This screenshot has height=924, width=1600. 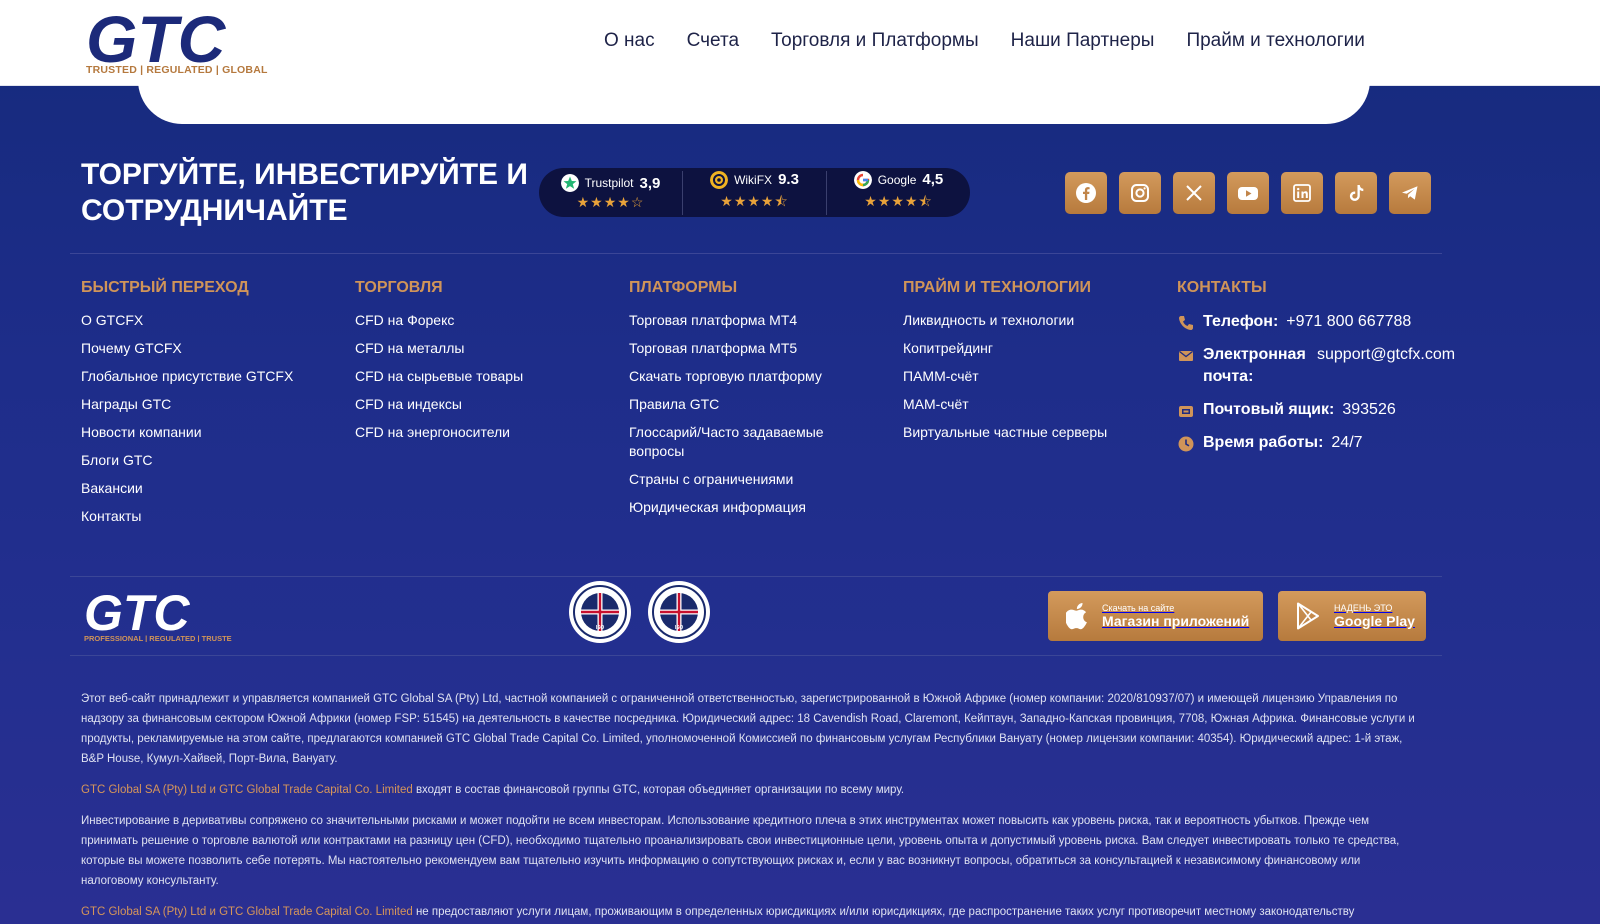 What do you see at coordinates (1363, 608) in the screenshot?
I see `gplay-small-label: НАДЕНЬ ЭТО` at bounding box center [1363, 608].